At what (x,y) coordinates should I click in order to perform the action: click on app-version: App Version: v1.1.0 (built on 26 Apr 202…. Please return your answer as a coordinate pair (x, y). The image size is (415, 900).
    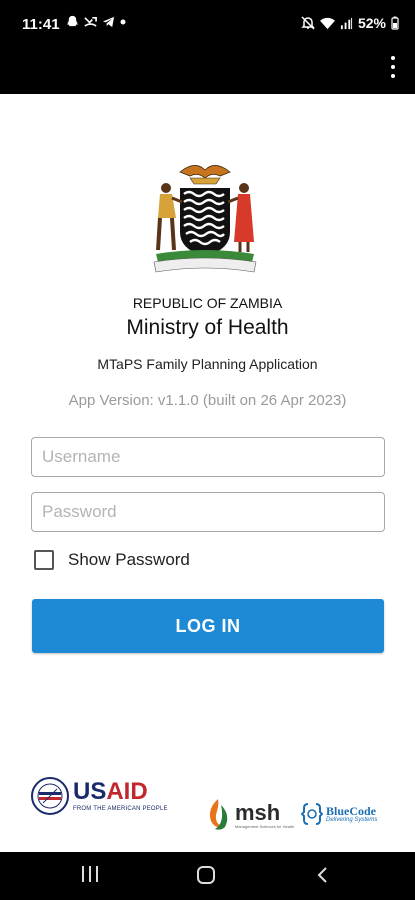
    Looking at the image, I should click on (207, 400).